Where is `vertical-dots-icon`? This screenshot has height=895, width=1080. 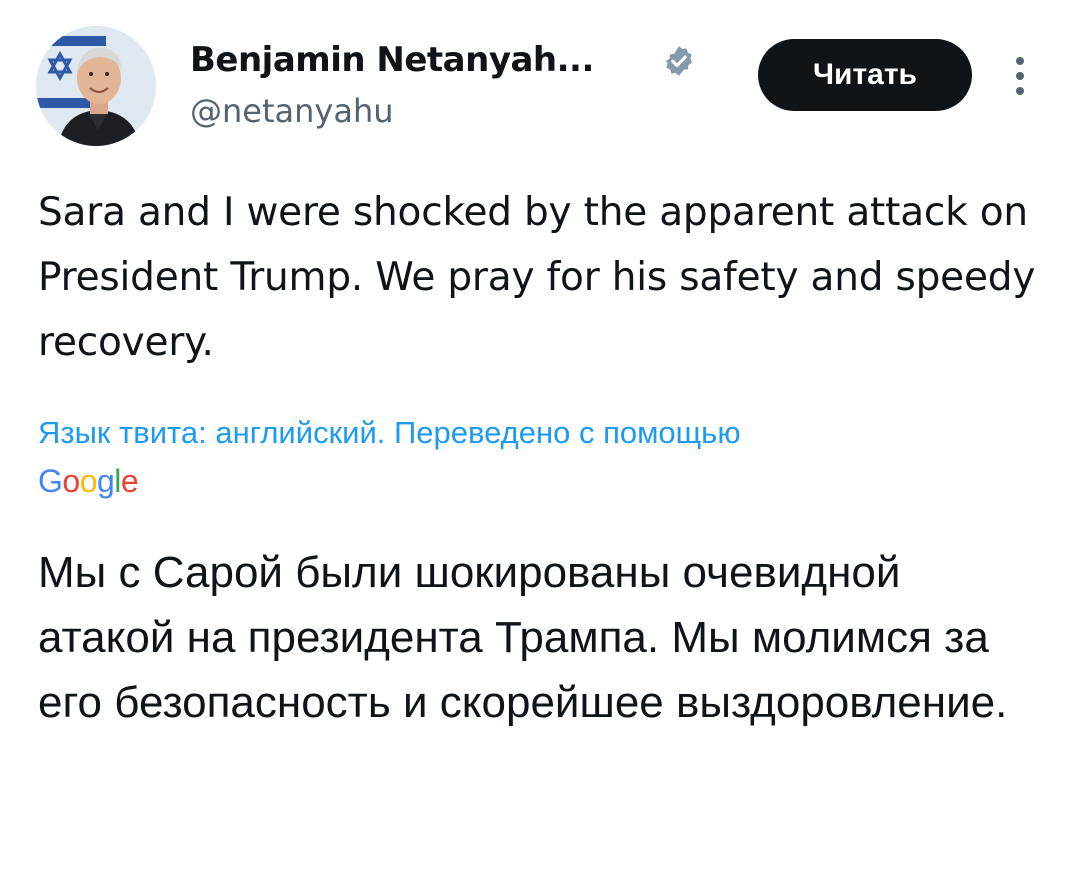
vertical-dots-icon is located at coordinates (1020, 76).